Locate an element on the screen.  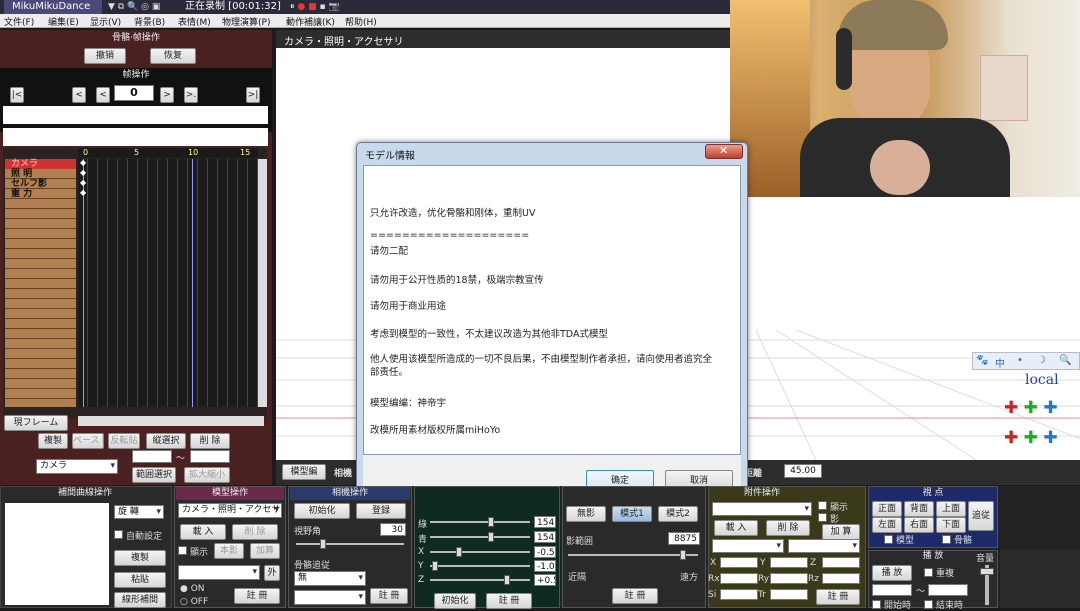
fov-slider is located at coordinates (350, 544).